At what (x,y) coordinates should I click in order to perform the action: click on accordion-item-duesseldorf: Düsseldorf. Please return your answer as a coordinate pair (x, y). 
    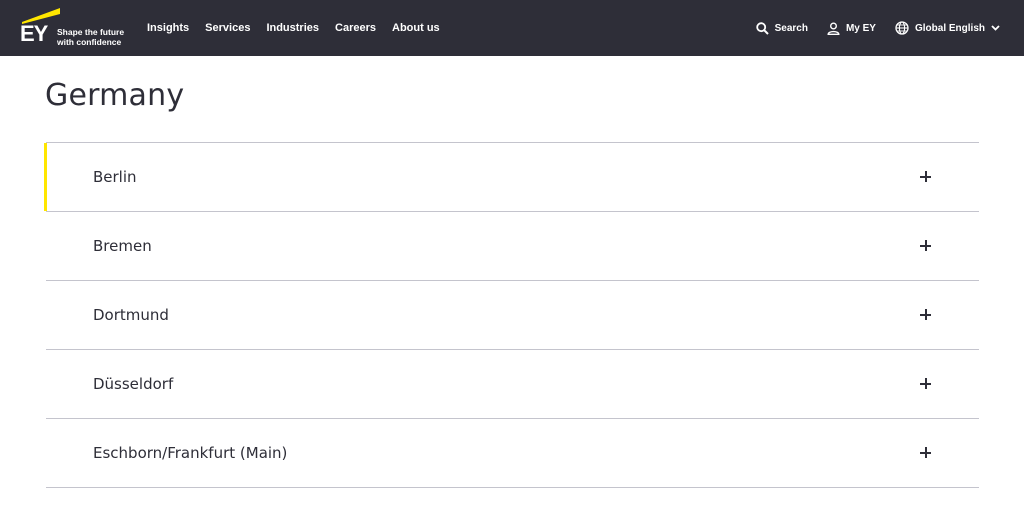
    Looking at the image, I should click on (512, 384).